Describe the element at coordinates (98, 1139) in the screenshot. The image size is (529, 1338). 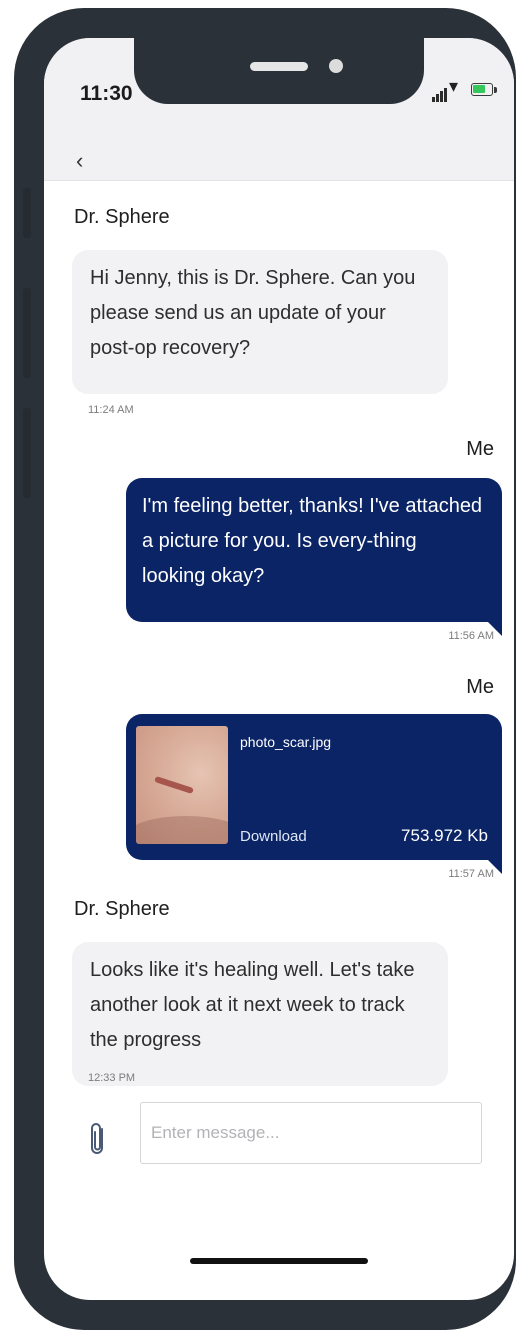
I see `paperclip-icon` at that location.